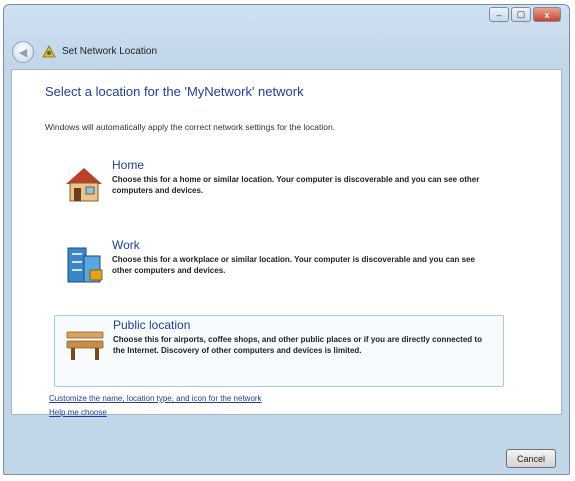 The width and height of the screenshot is (575, 481). I want to click on cancel-button: Cancel, so click(531, 458).